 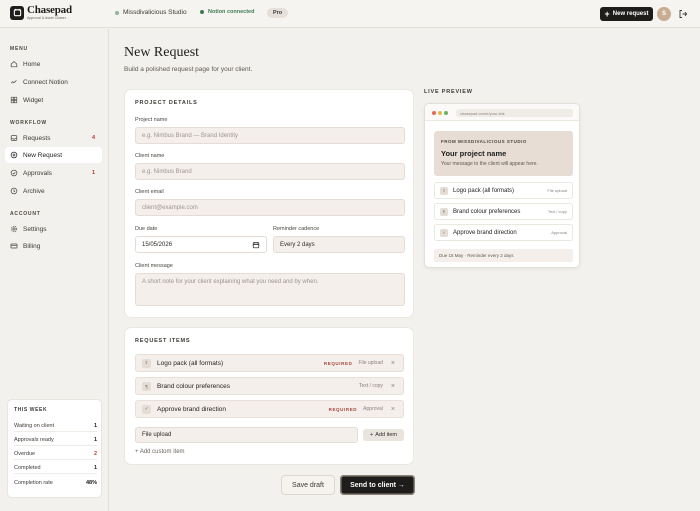 What do you see at coordinates (383, 435) in the screenshot?
I see `add-item-button: + Add item` at bounding box center [383, 435].